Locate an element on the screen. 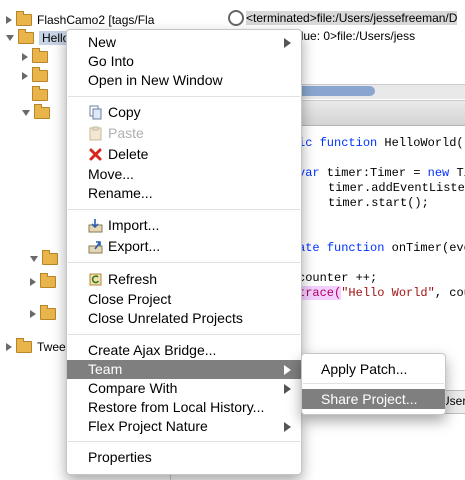 This screenshot has width=465, height=480. code-line: ate function onTimer(eve is located at coordinates (381, 248).